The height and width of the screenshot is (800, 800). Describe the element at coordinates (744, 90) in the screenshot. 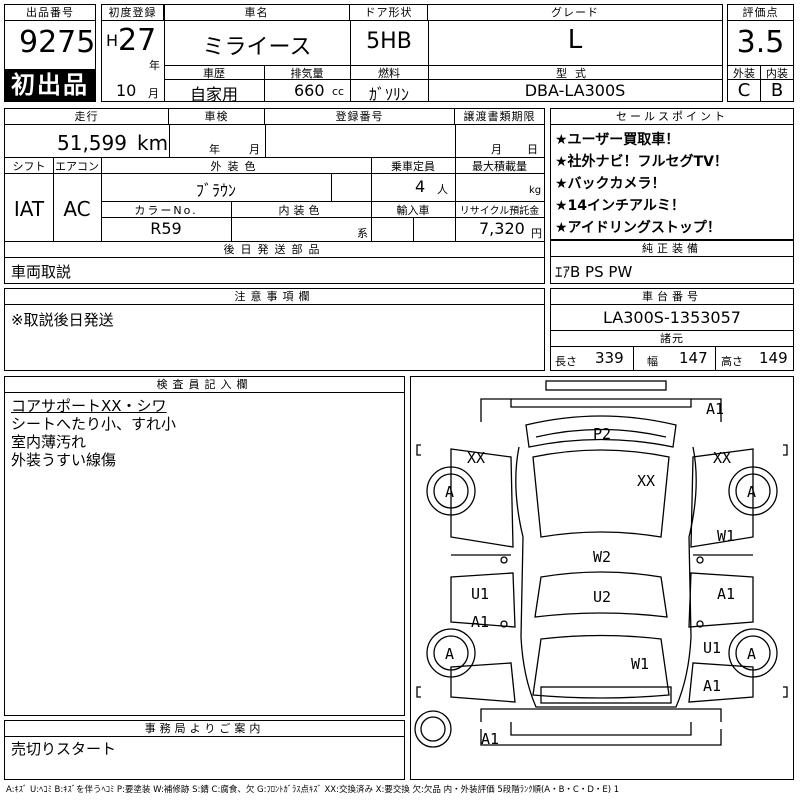

I see `ext-grade: C` at that location.